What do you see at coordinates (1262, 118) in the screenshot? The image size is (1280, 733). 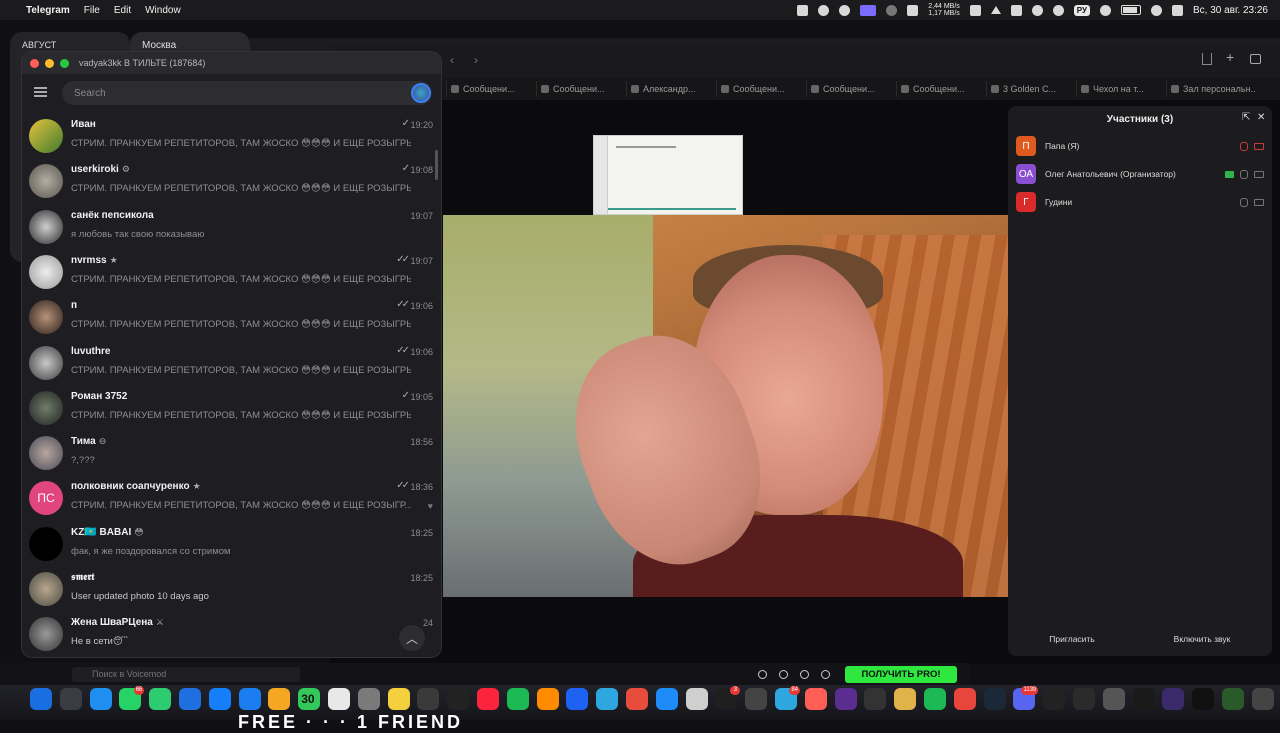 I see `close-icon: ✕` at bounding box center [1262, 118].